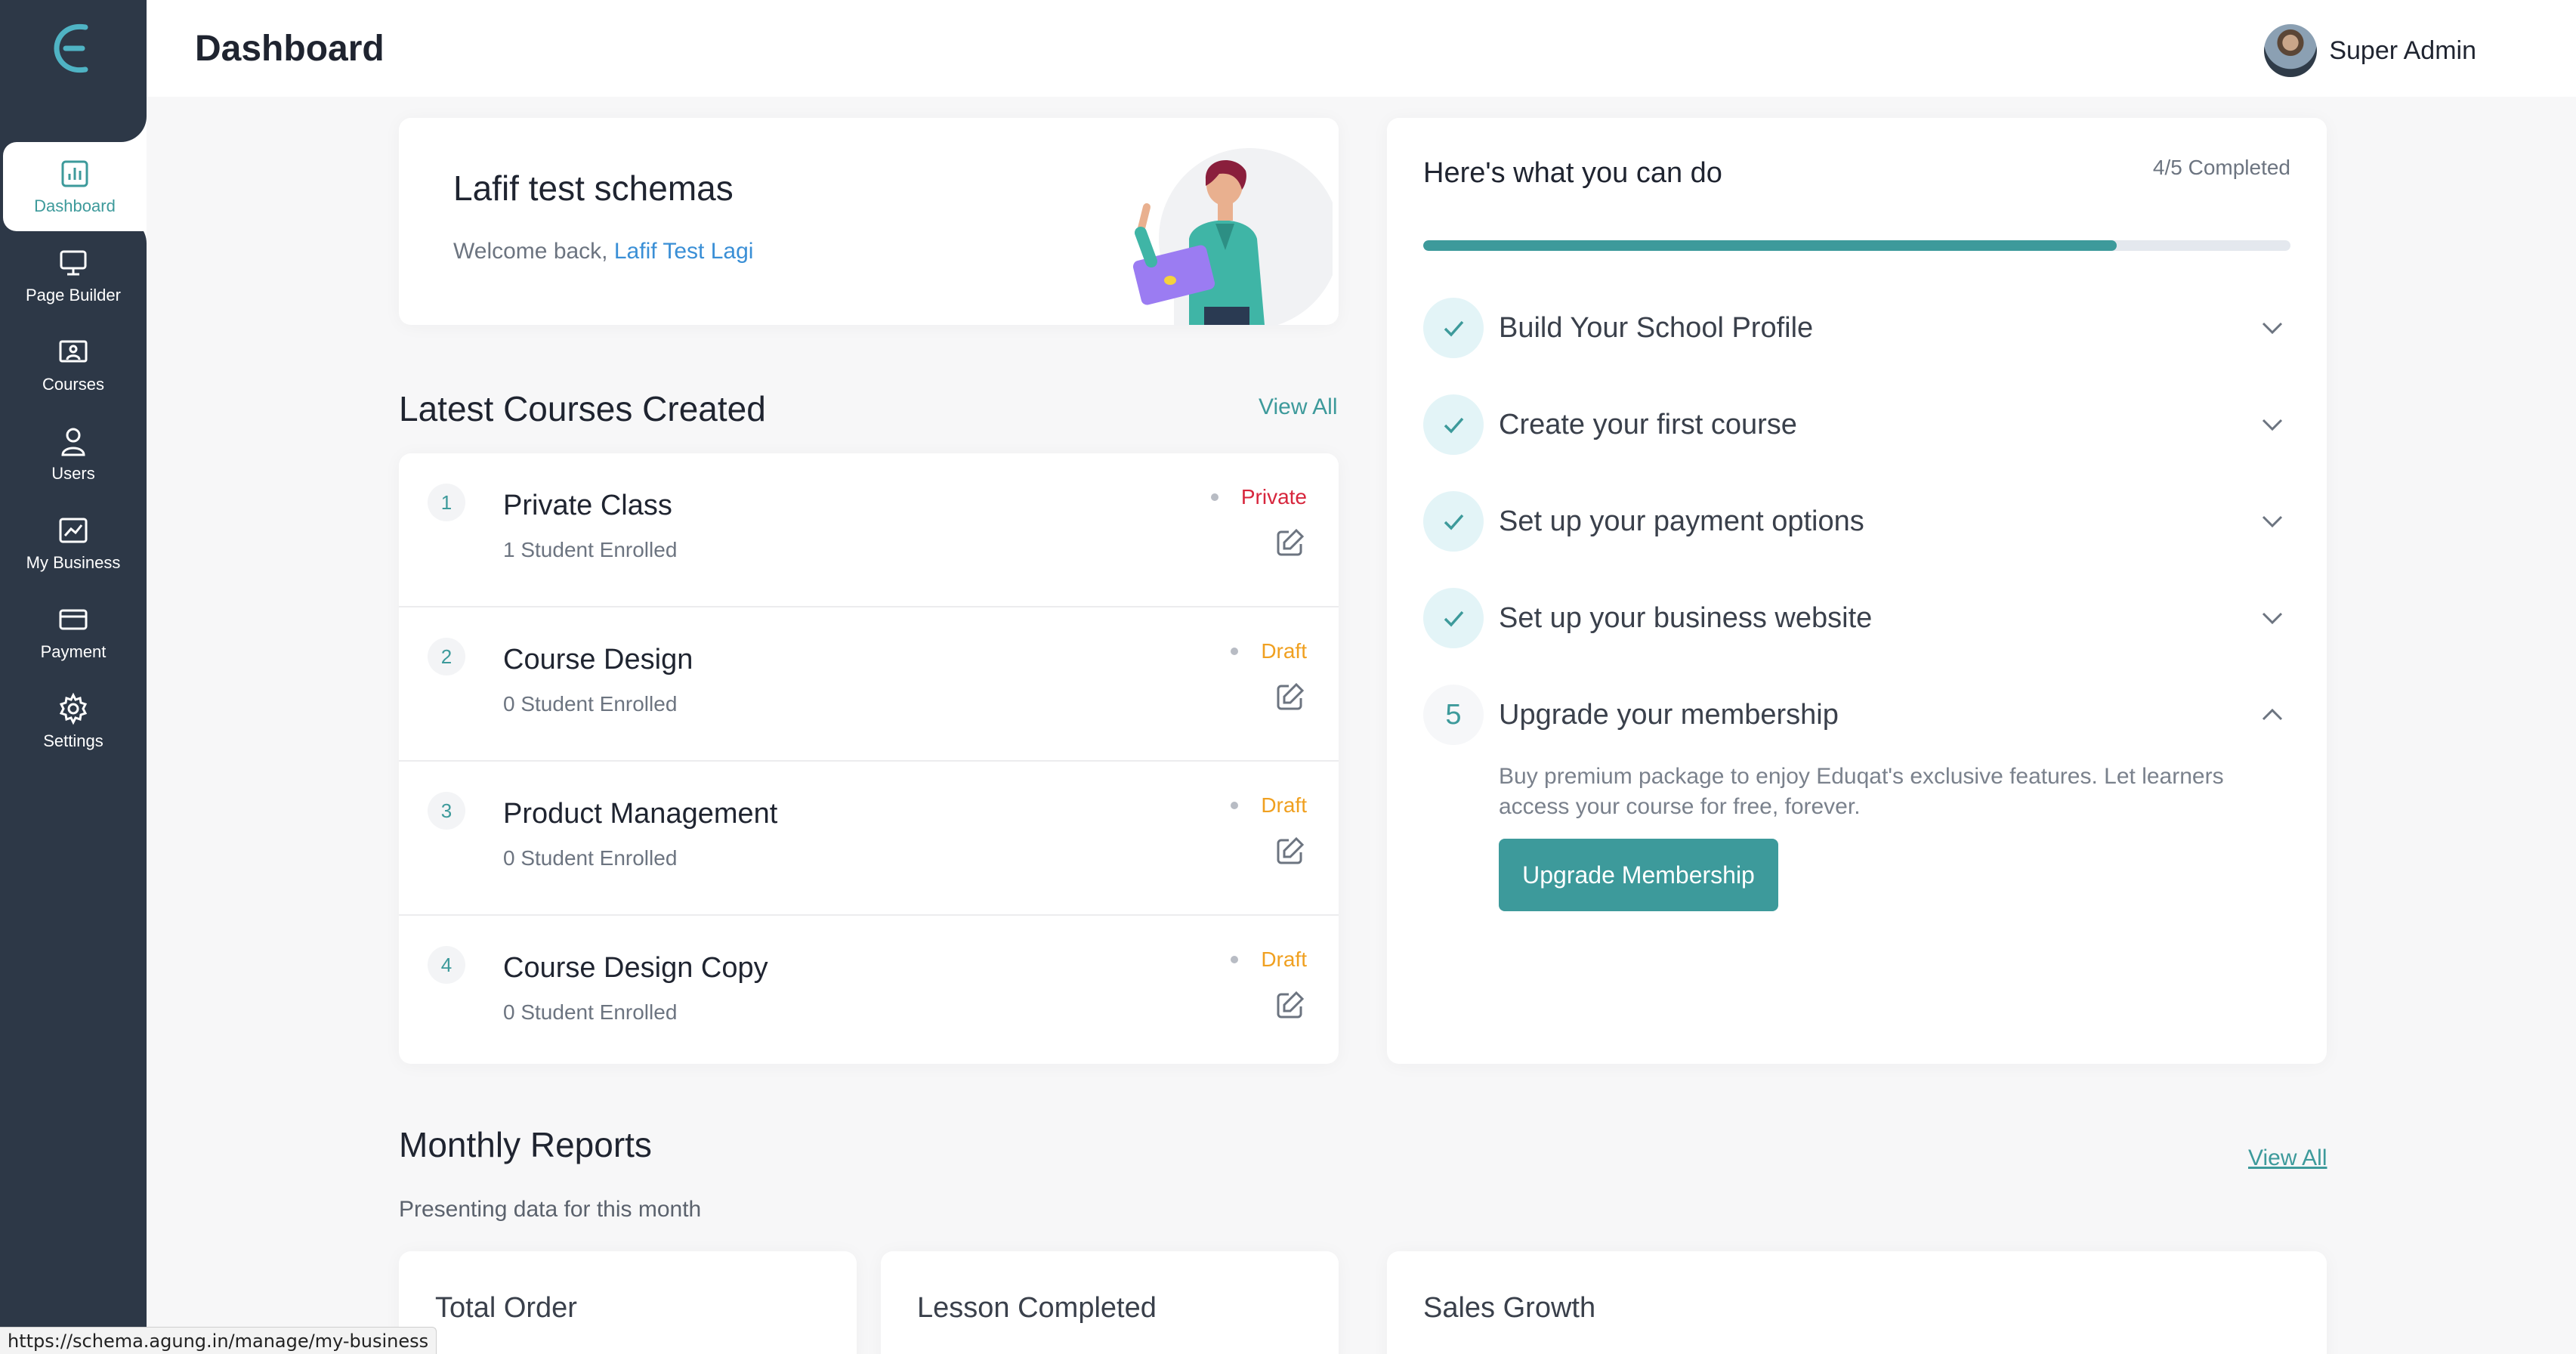  What do you see at coordinates (73, 651) in the screenshot?
I see `sidebar-item-label: Payment` at bounding box center [73, 651].